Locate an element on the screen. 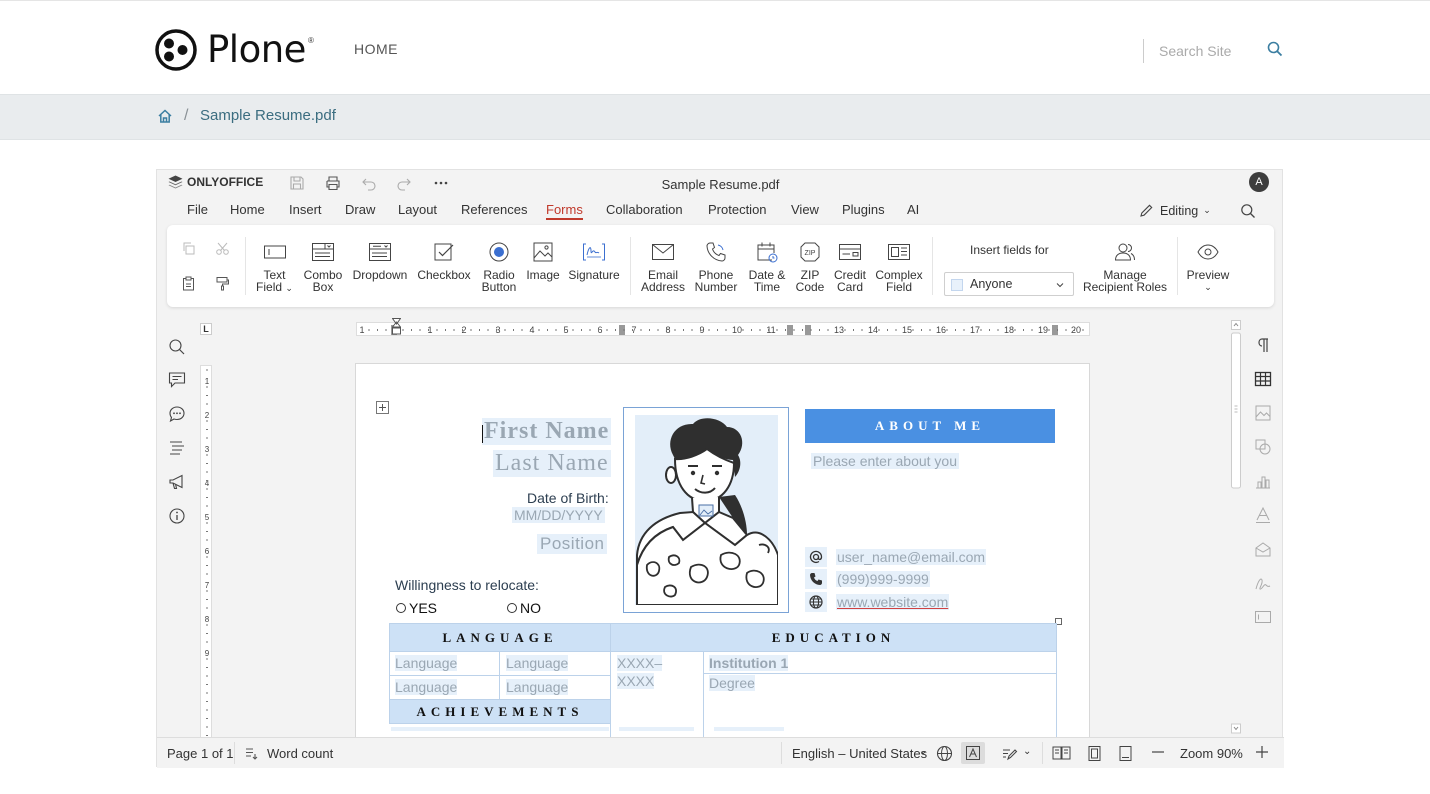 This screenshot has height=794, width=1430. tab-home: Home is located at coordinates (247, 209).